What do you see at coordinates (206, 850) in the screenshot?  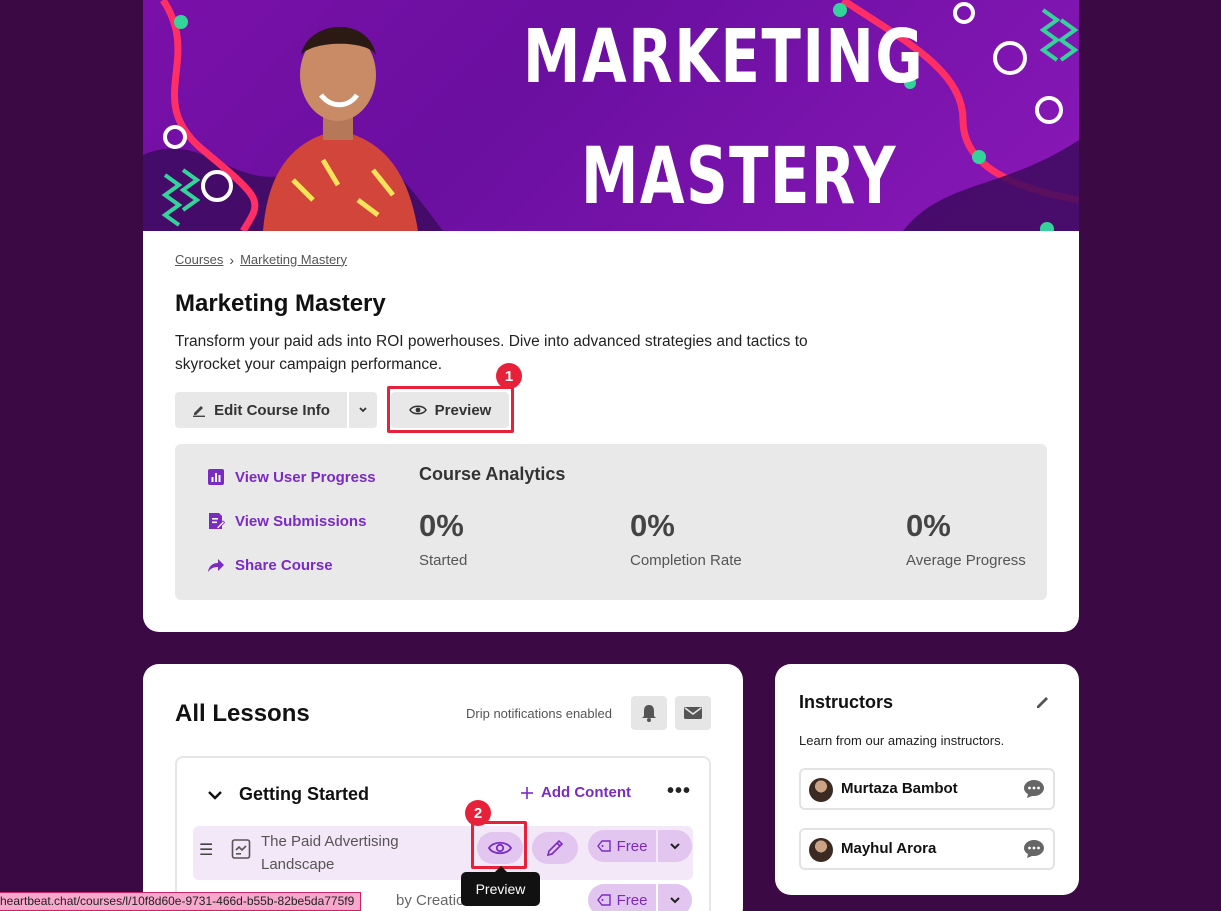 I see `drag-handle-icon: ☰` at bounding box center [206, 850].